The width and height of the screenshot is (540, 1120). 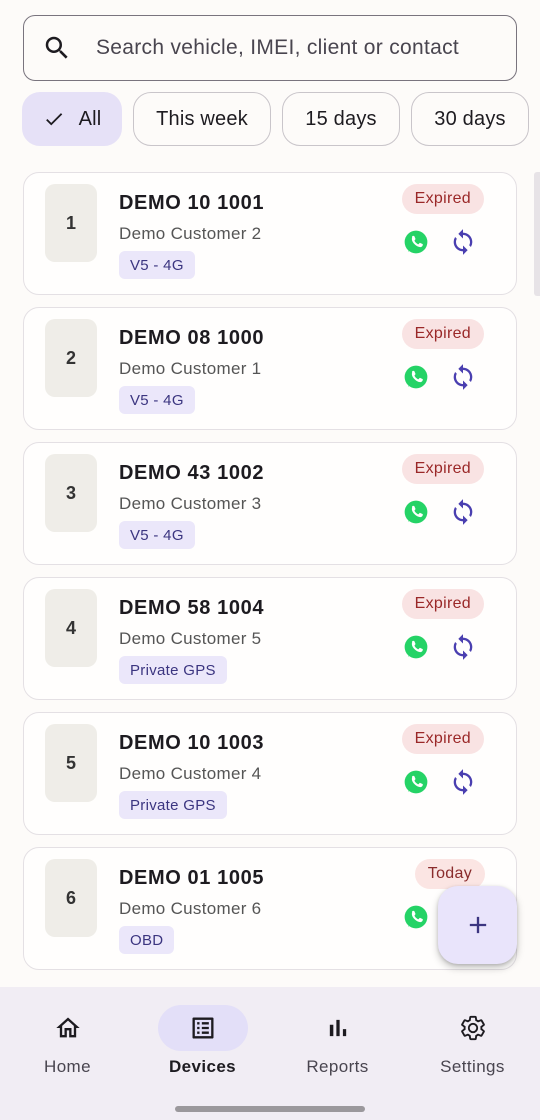 I want to click on plus-icon, so click(x=477, y=925).